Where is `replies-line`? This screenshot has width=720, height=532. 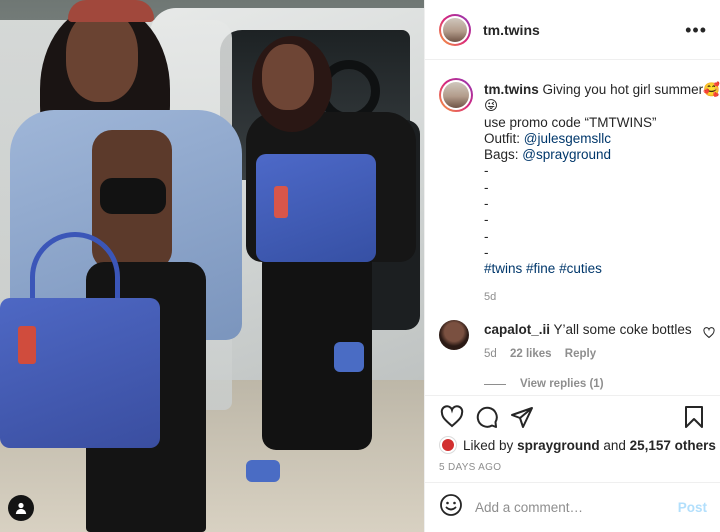 replies-line is located at coordinates (495, 384).